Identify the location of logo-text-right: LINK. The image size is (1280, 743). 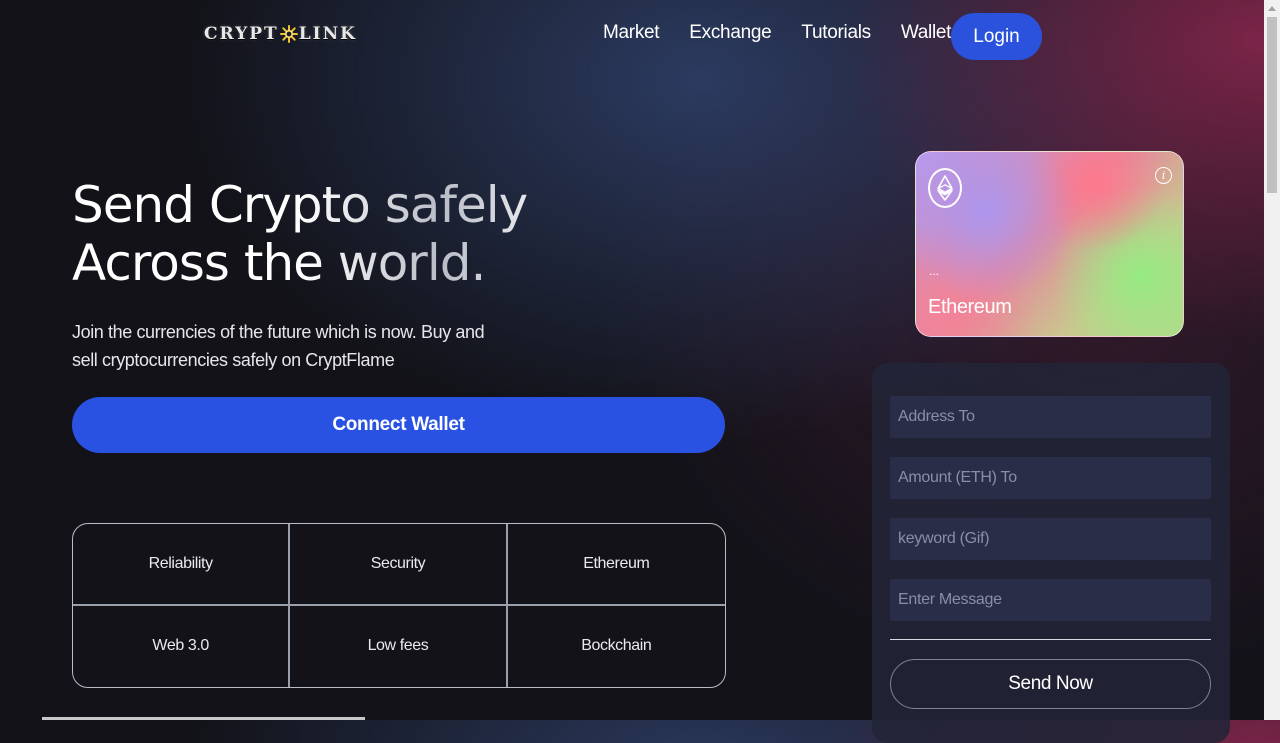
(327, 34).